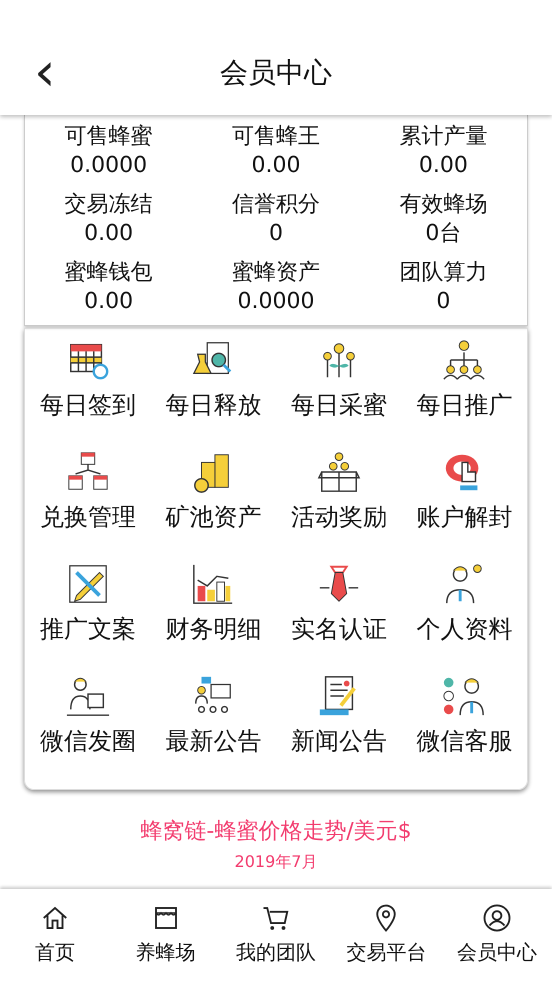 This screenshot has width=552, height=981. What do you see at coordinates (87, 389) in the screenshot?
I see `menu-item: 每日签到` at bounding box center [87, 389].